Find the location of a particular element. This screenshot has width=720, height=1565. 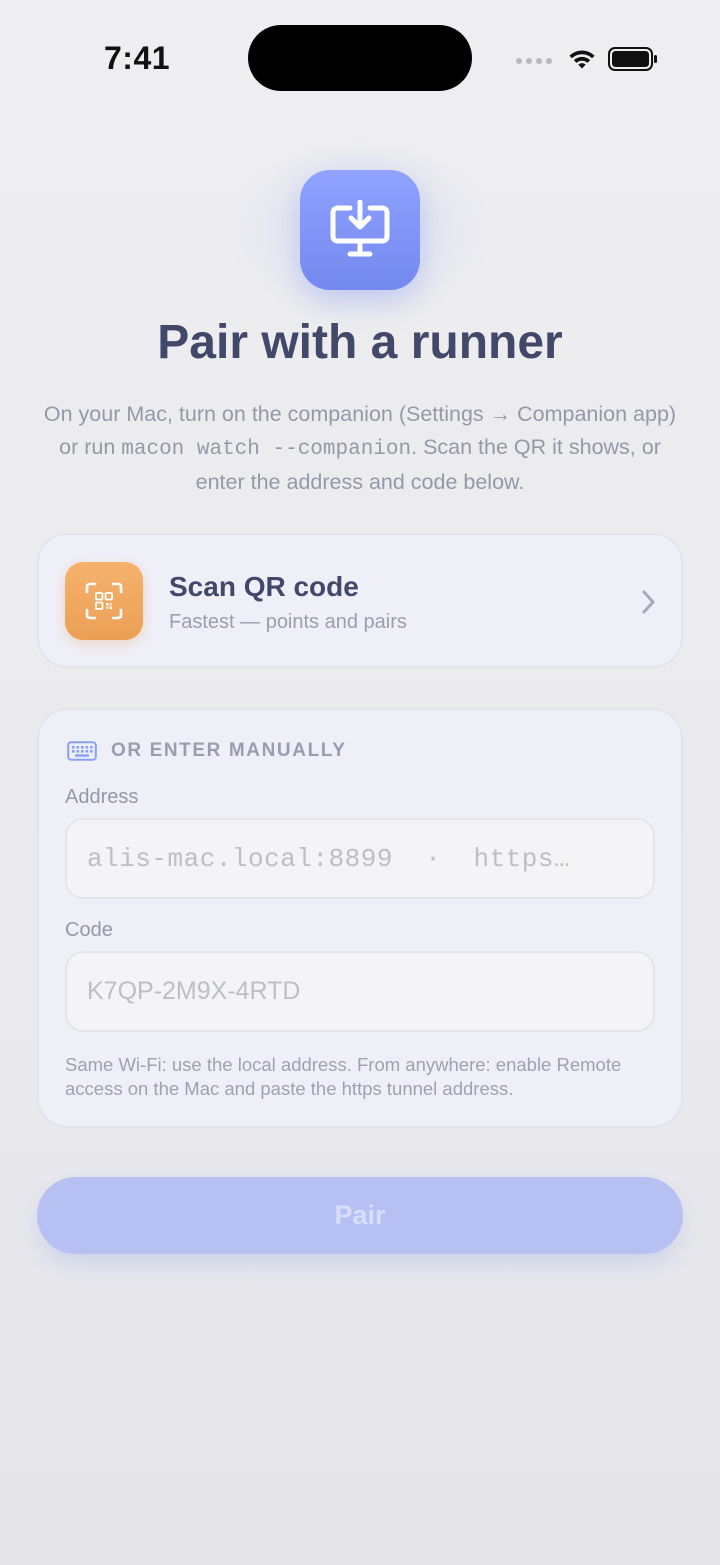

subtitle-command: macon watch --companion is located at coordinates (266, 449).